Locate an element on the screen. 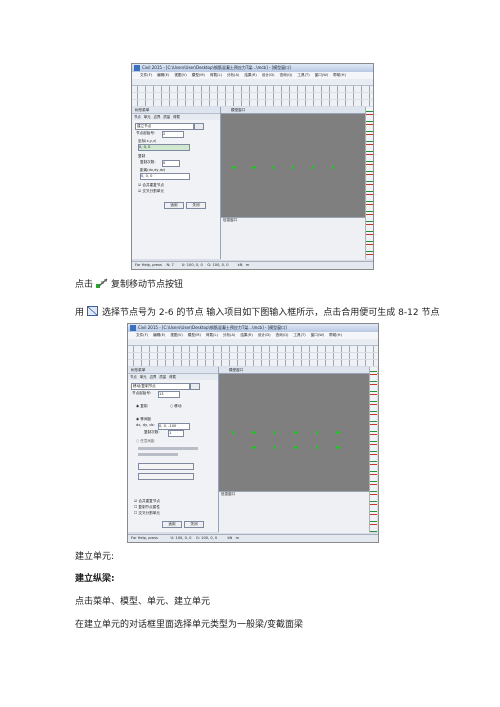 The width and height of the screenshot is (500, 707). merge-label: 合并重复节点 is located at coordinates (149, 501).